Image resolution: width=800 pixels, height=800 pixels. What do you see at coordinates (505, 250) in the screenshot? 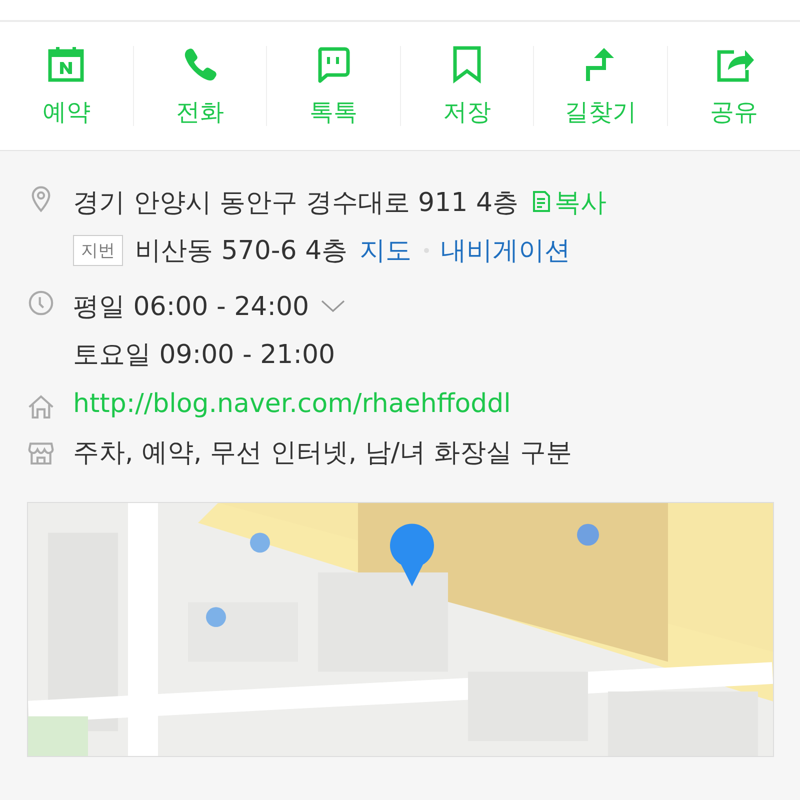
I see `navigation-link: 내비게이션` at bounding box center [505, 250].